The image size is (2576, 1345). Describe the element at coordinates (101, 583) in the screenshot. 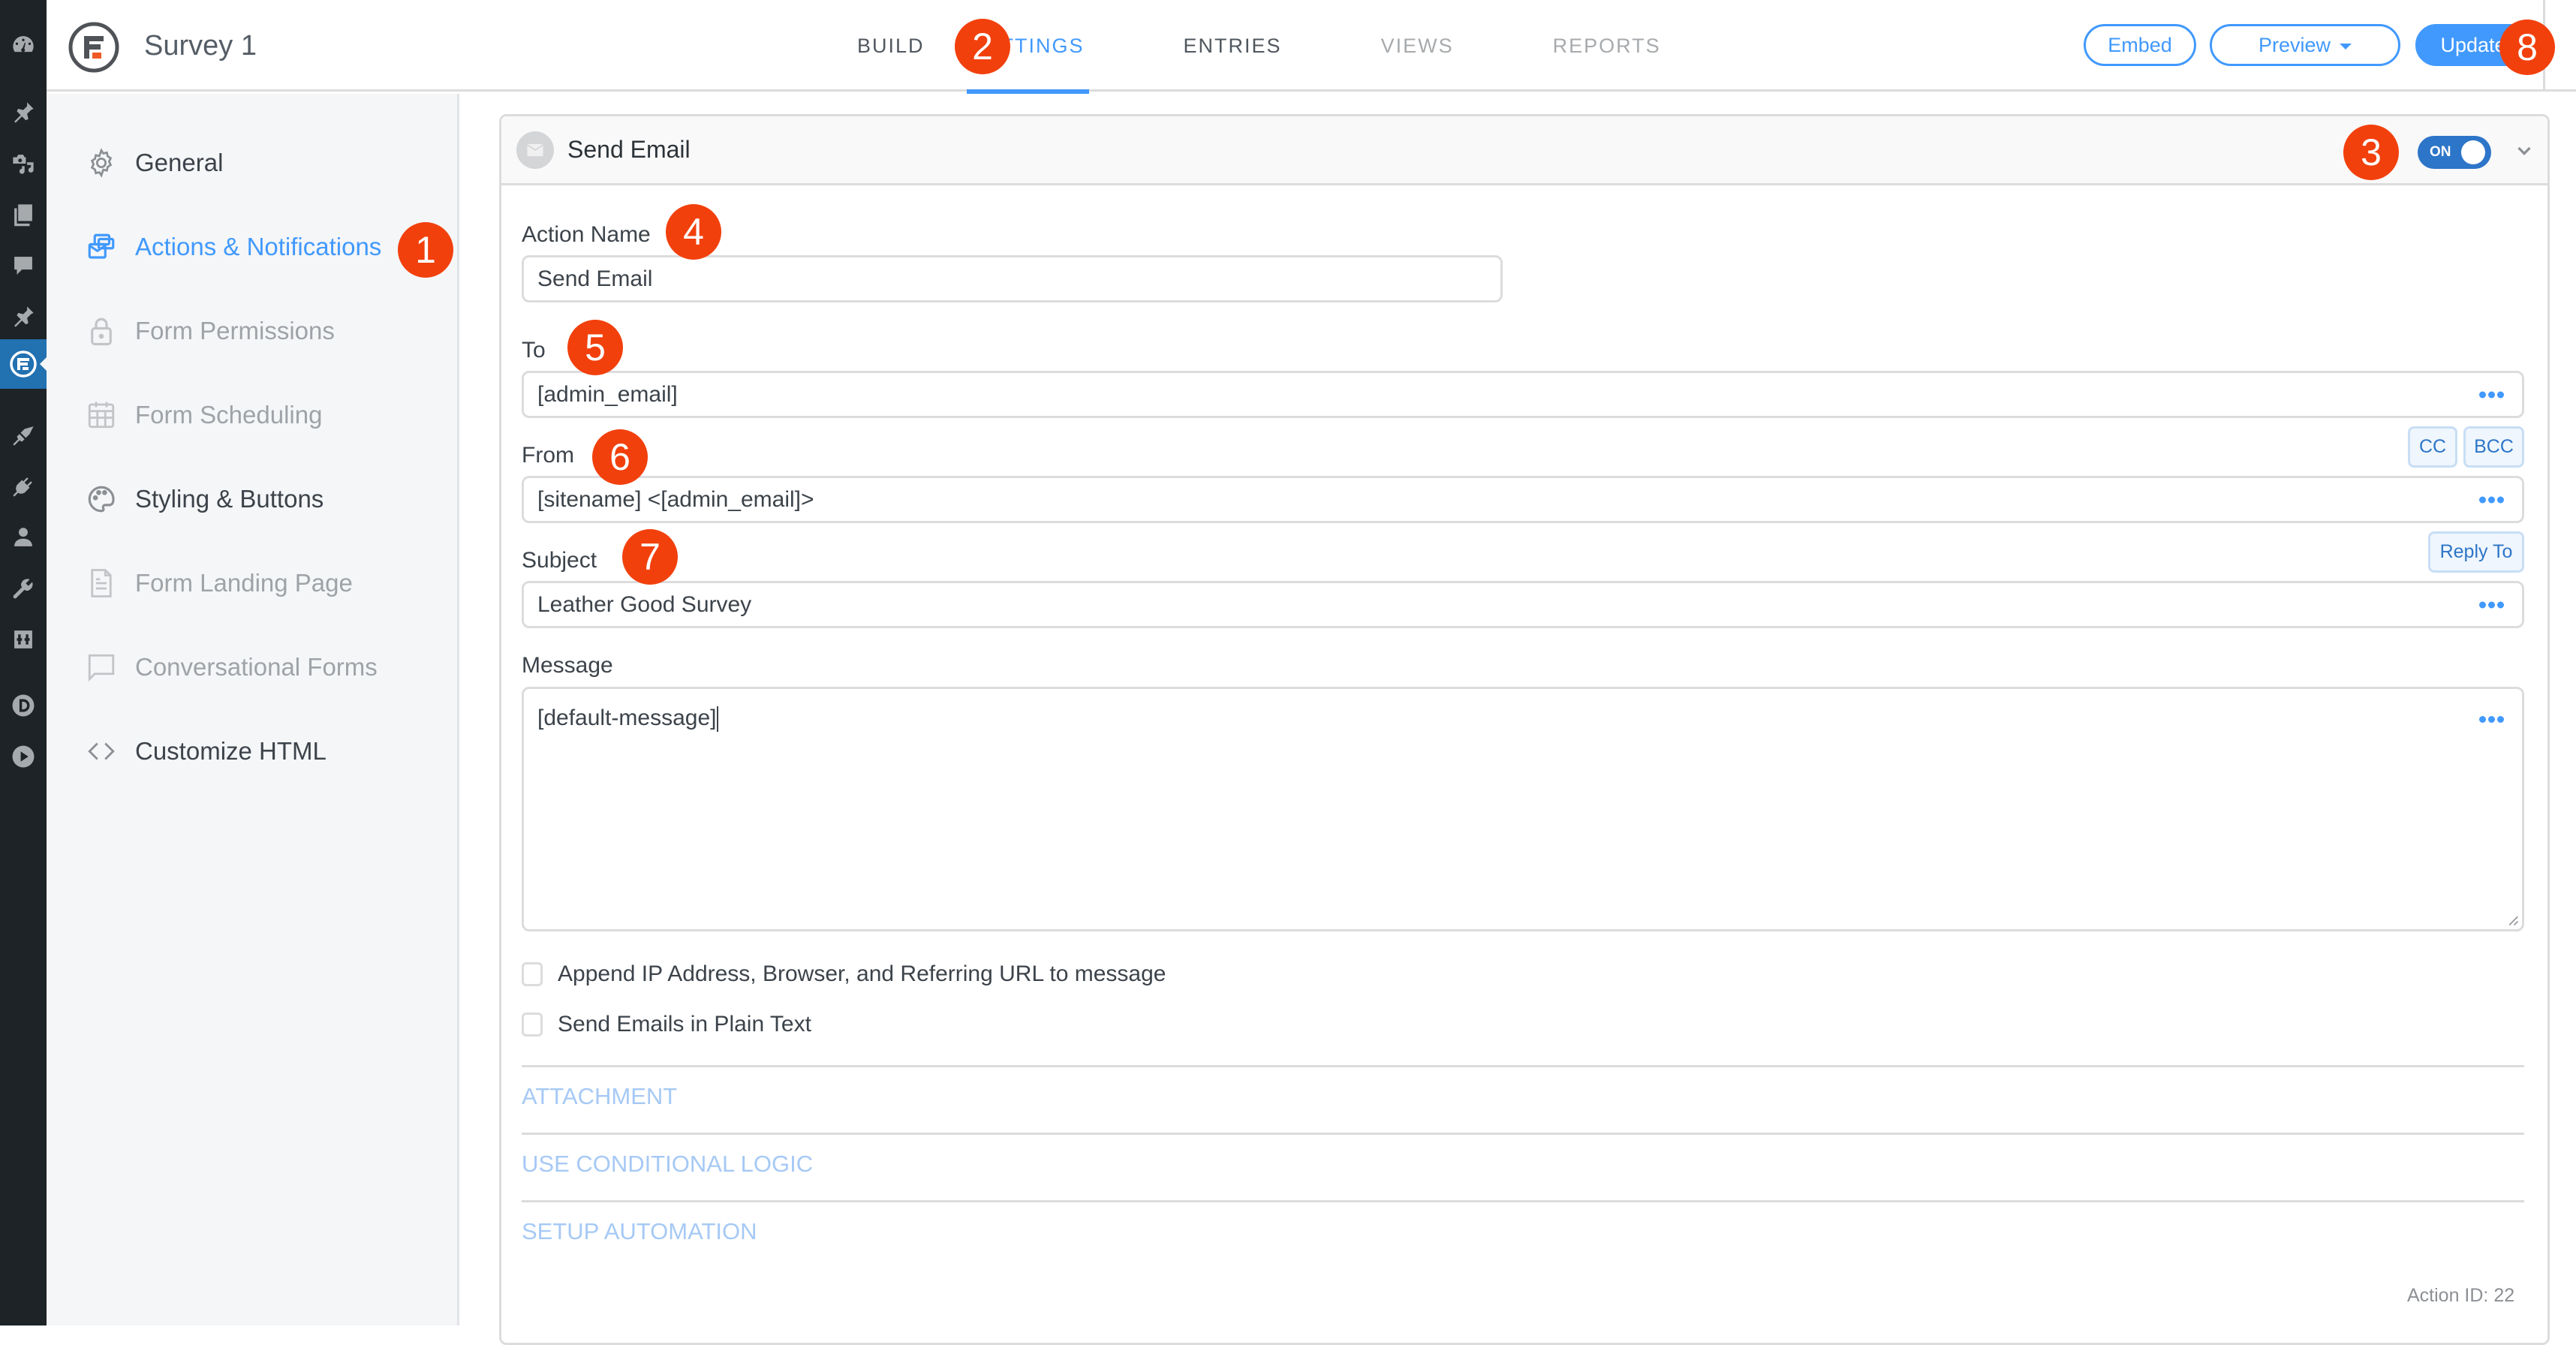

I see `document-icon` at that location.